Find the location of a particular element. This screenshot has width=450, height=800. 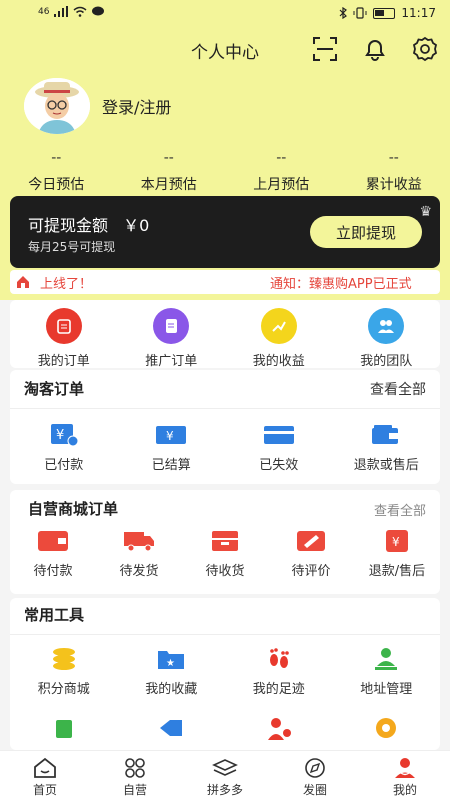

edit-icon is located at coordinates (311, 541).